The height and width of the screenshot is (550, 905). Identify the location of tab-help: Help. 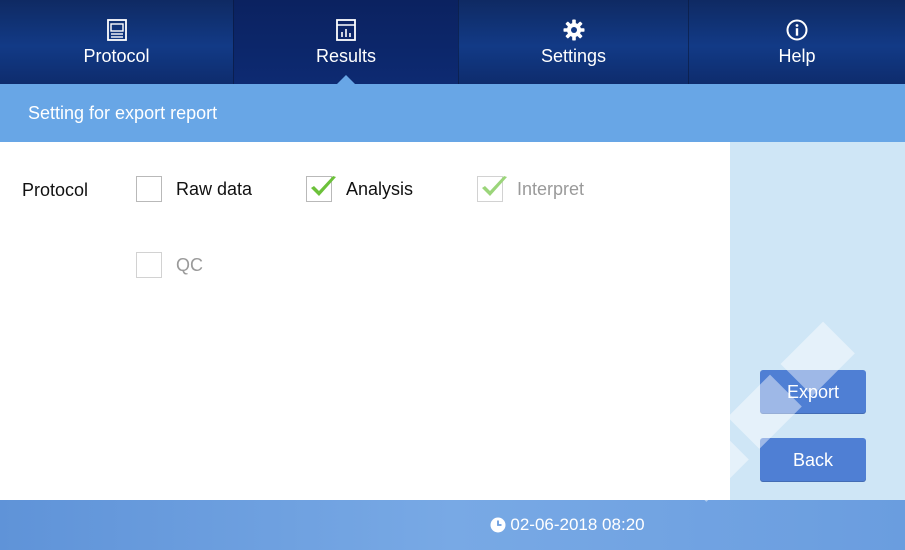
(796, 42).